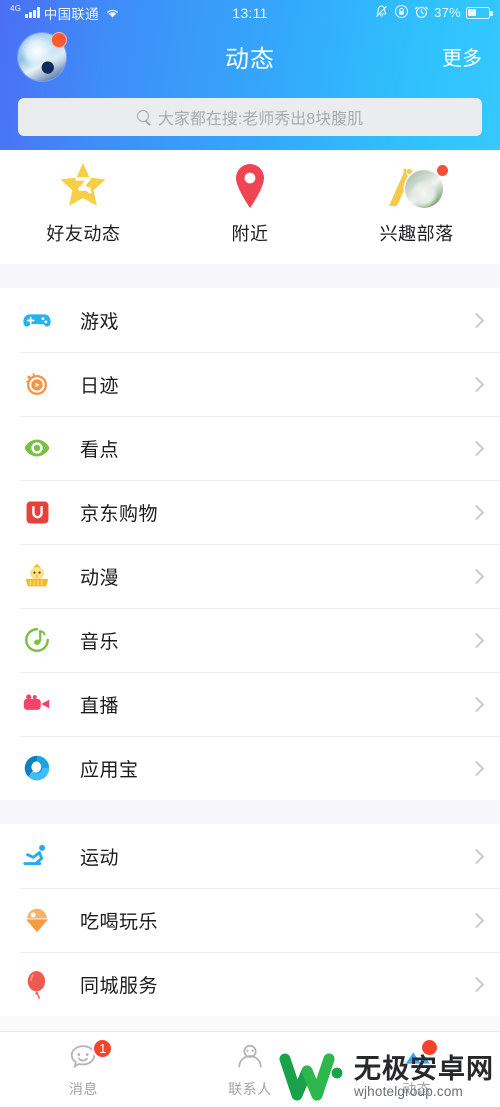 Image resolution: width=500 pixels, height=1107 pixels. I want to click on list-item-label: 动漫, so click(100, 578).